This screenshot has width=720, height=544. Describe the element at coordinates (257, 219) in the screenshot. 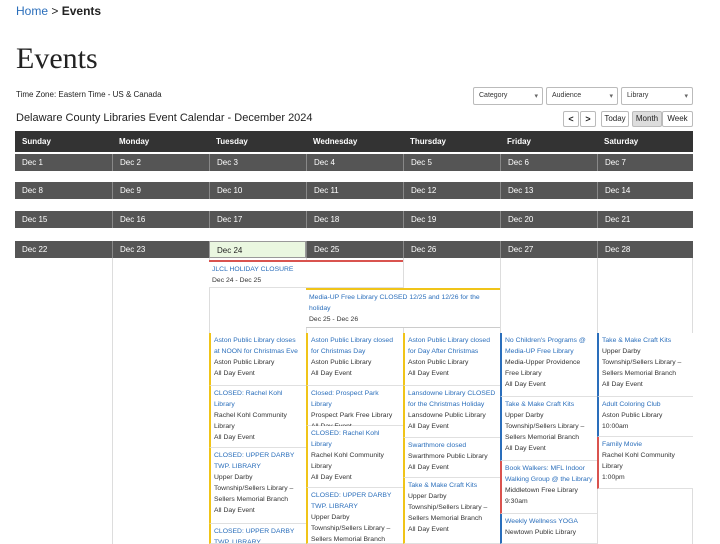

I see `day-cell: Dec 17` at that location.